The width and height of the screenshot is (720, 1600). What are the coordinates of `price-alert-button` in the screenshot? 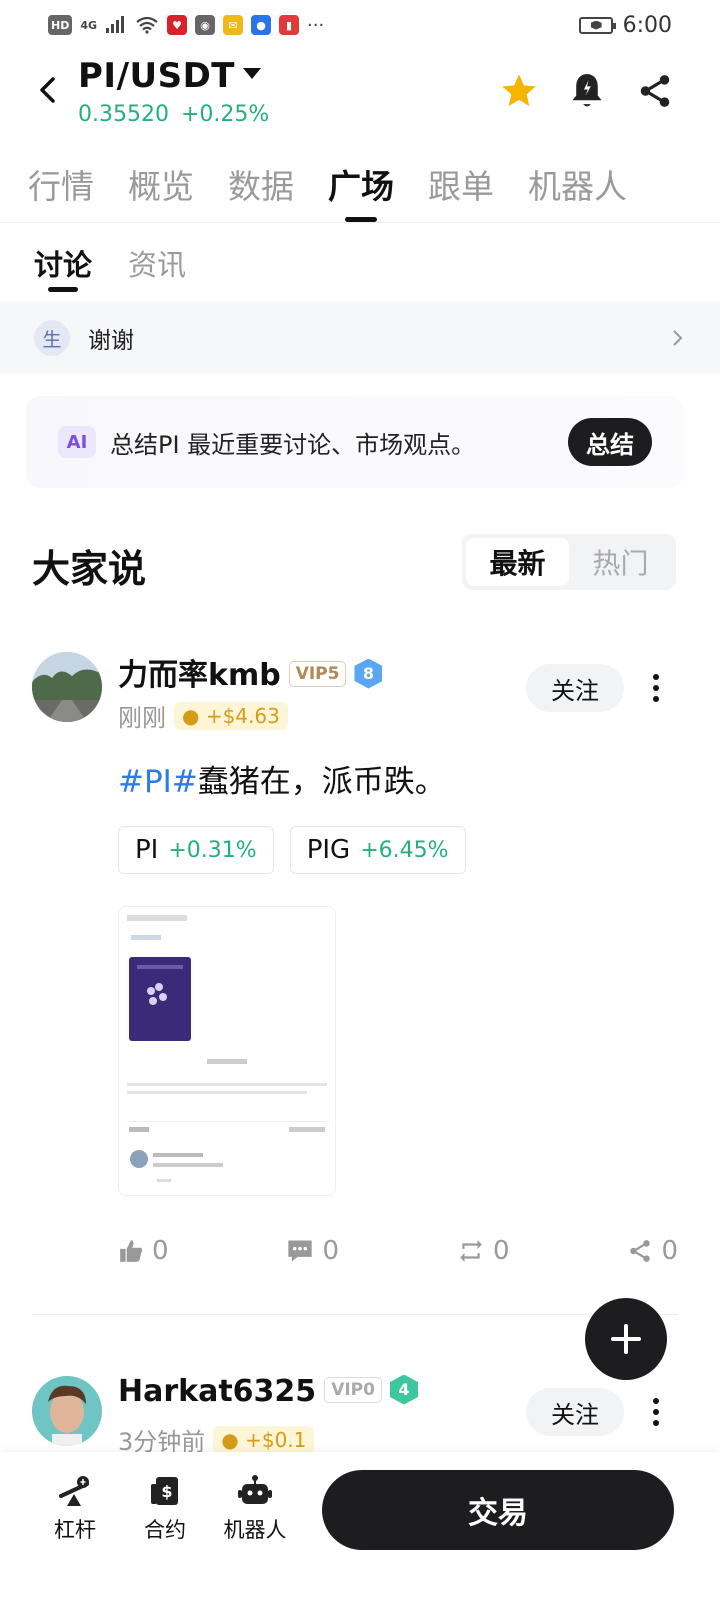 It's located at (587, 91).